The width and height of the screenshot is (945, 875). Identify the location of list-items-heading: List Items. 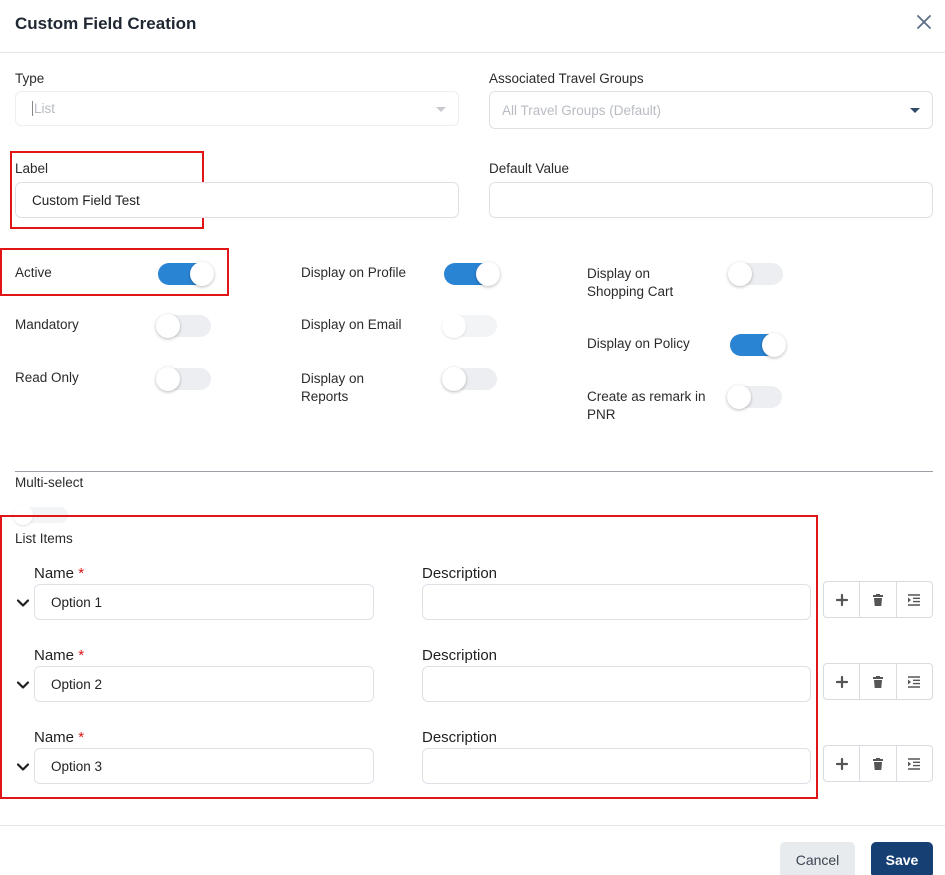
(44, 538).